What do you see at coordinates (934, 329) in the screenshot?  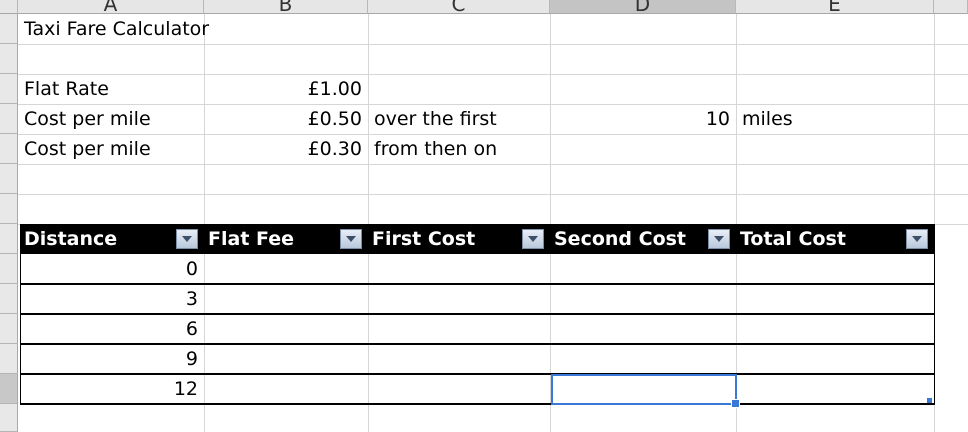 I see `table-border` at bounding box center [934, 329].